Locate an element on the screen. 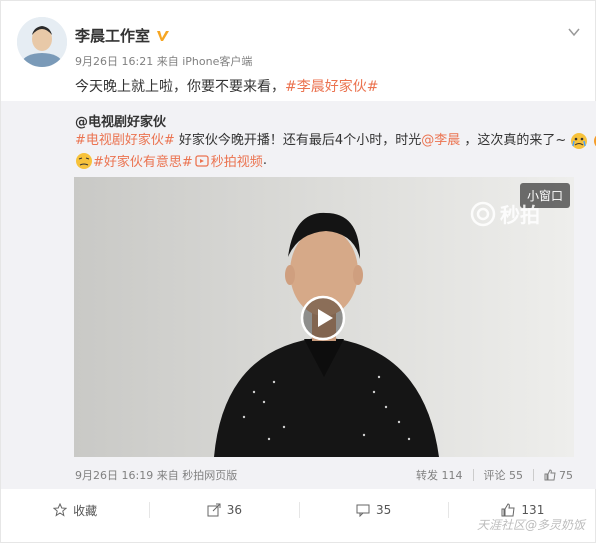 Image resolution: width=596 pixels, height=543 pixels. comment-label: 评论 is located at coordinates (494, 475).